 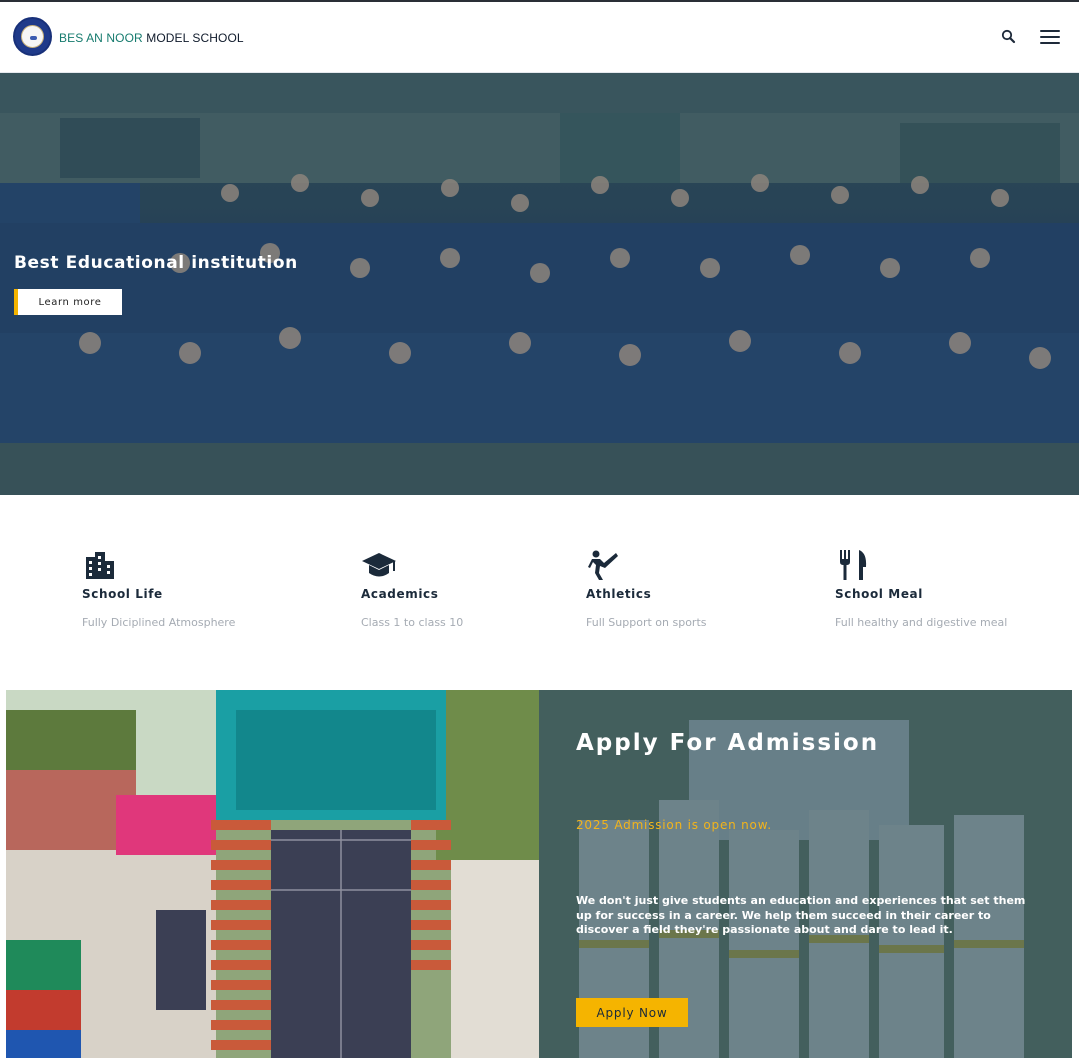 I want to click on building-icon, so click(x=100, y=565).